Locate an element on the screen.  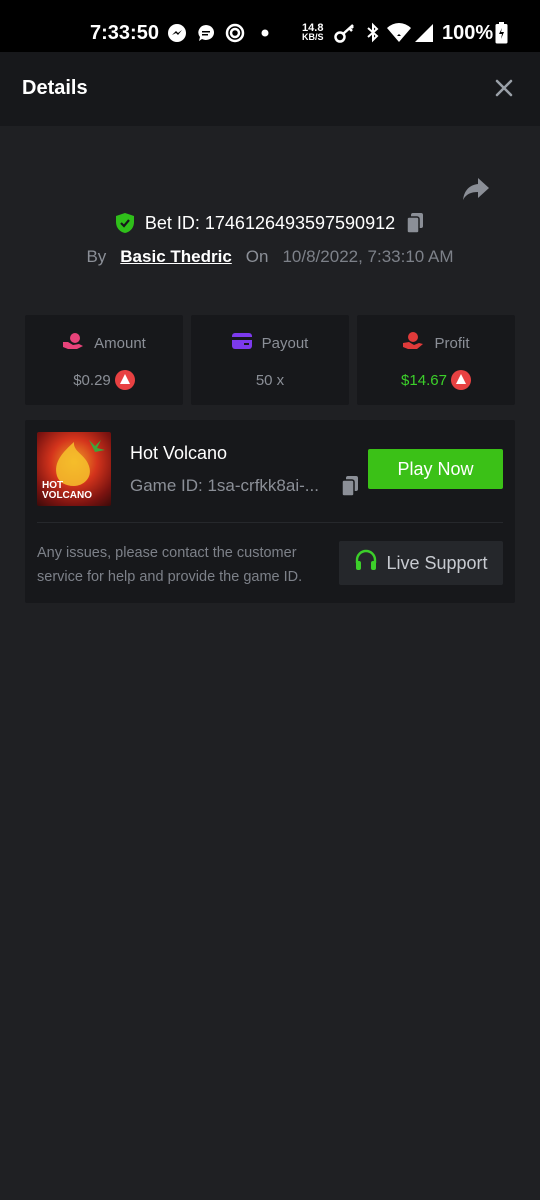
stat-label: Amount is located at coordinates (120, 343).